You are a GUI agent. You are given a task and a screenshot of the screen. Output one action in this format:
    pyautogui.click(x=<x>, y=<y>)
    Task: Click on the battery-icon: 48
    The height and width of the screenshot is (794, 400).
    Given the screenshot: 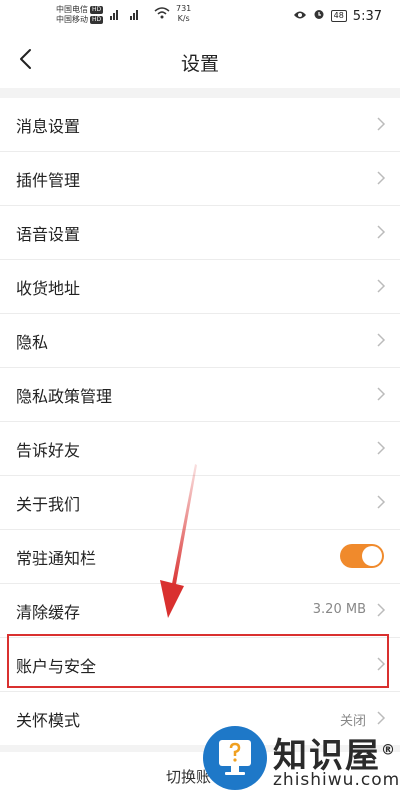 What is the action you would take?
    pyautogui.click(x=338, y=16)
    